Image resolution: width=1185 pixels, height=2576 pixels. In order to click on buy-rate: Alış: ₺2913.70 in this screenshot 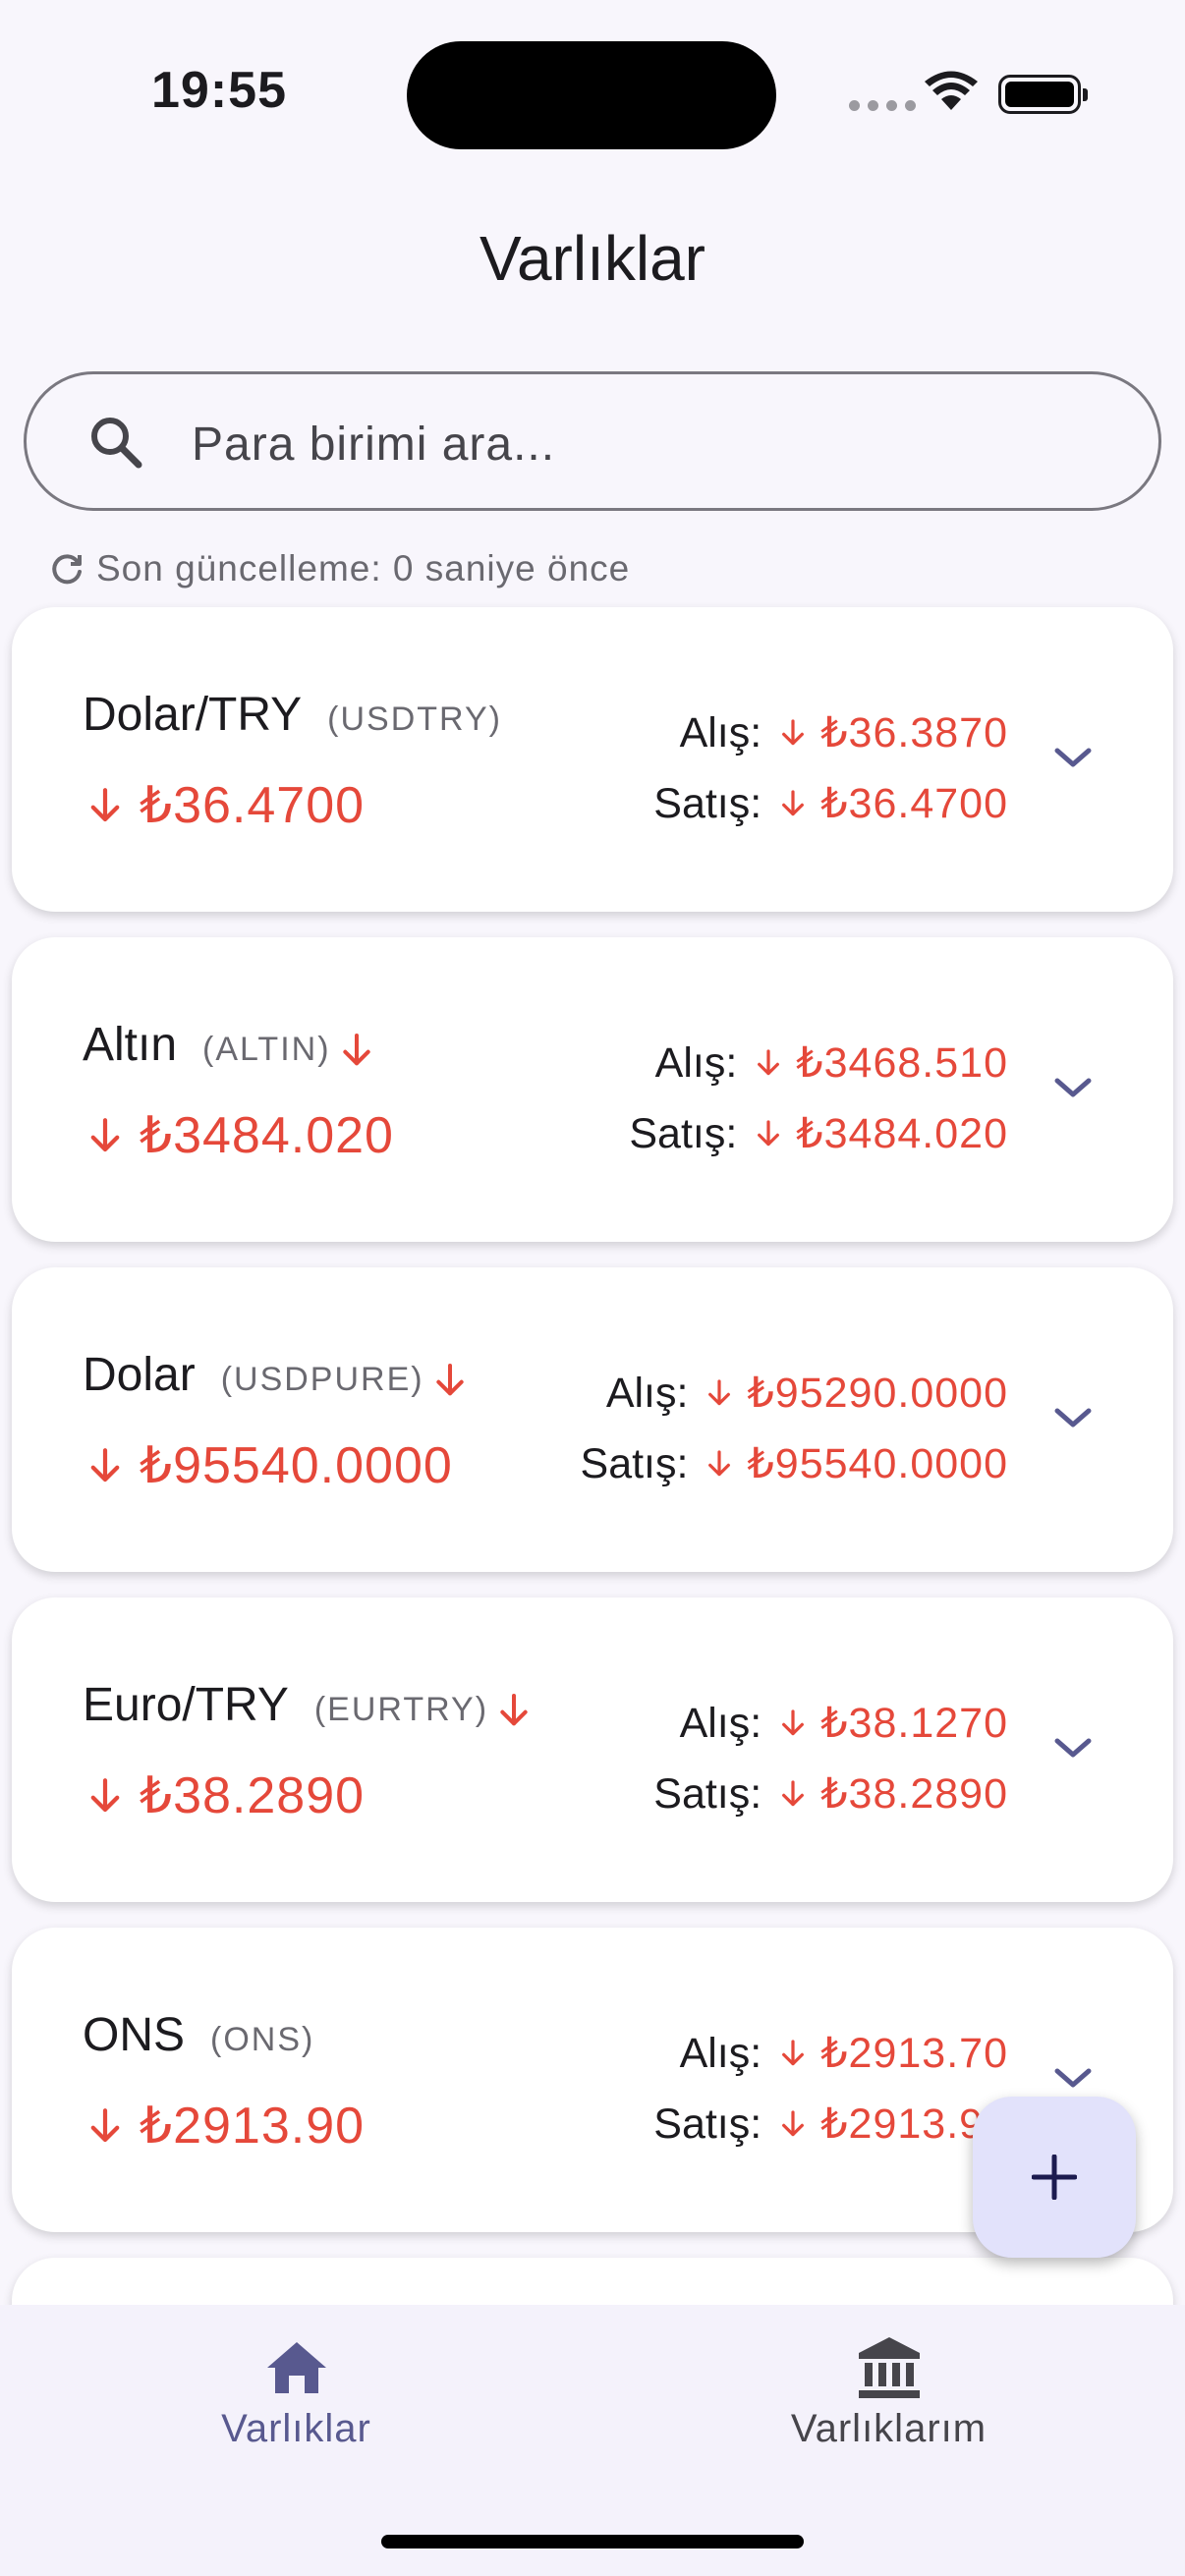, I will do `click(831, 2053)`.